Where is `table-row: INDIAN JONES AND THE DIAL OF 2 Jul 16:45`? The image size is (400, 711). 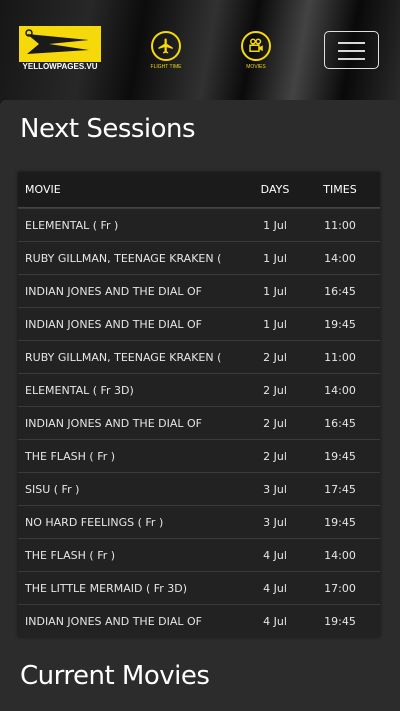 table-row: INDIAN JONES AND THE DIAL OF 2 Jul 16:45 is located at coordinates (199, 422).